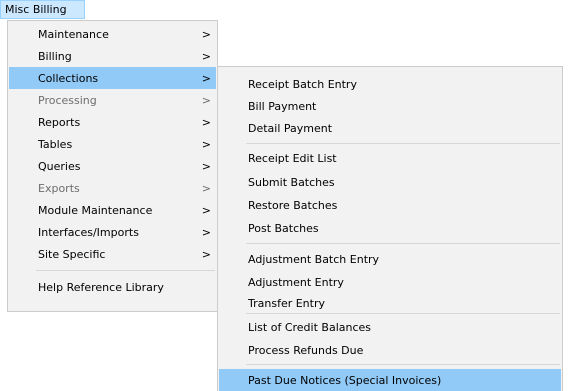  What do you see at coordinates (302, 84) in the screenshot?
I see `menu-item-label: Receipt Batch Entry` at bounding box center [302, 84].